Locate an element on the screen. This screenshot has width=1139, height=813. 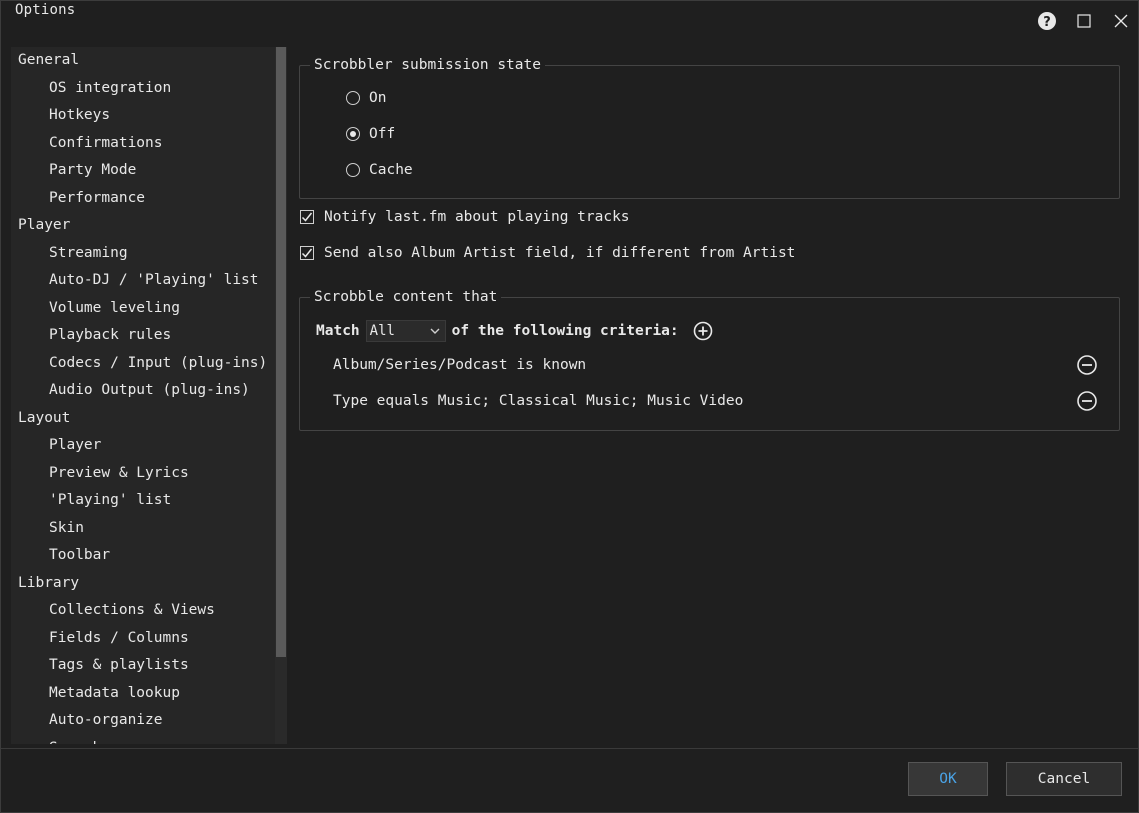
sidebar-item: Volume leveling is located at coordinates (143, 309).